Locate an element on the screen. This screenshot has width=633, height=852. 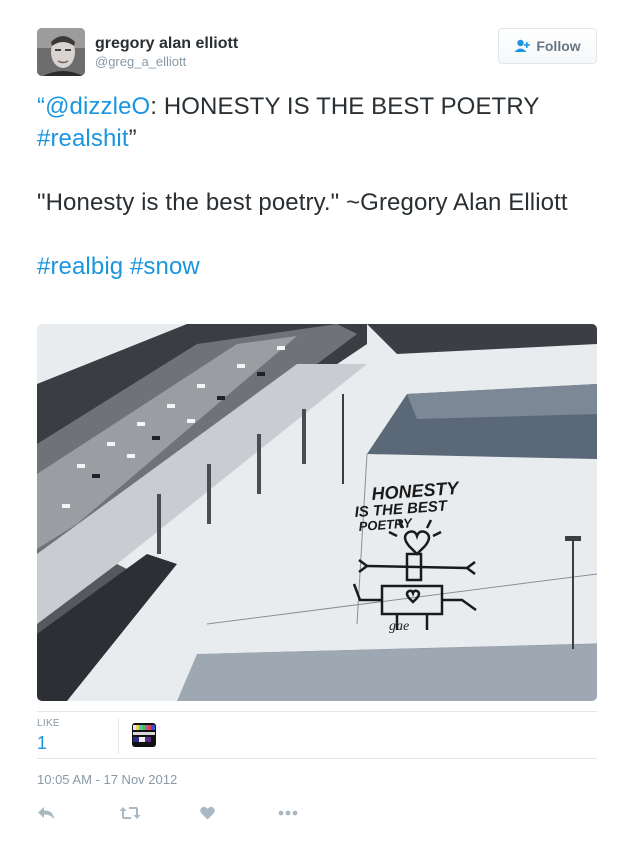
user-names: gregory alan elliott @greg_a_elliott is located at coordinates (166, 52).